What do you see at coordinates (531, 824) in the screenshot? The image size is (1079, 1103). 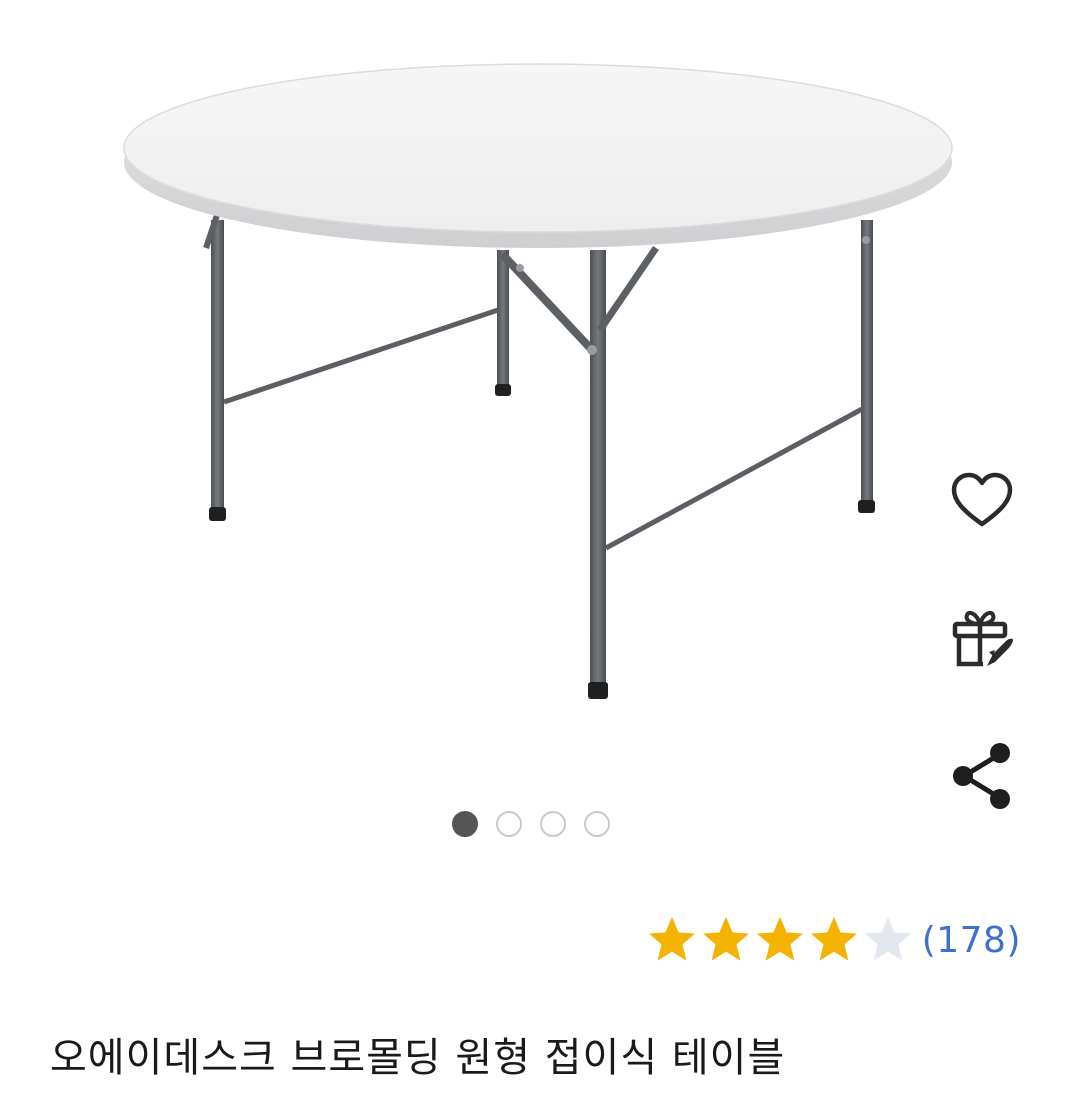 I see `carousel-indicator` at bounding box center [531, 824].